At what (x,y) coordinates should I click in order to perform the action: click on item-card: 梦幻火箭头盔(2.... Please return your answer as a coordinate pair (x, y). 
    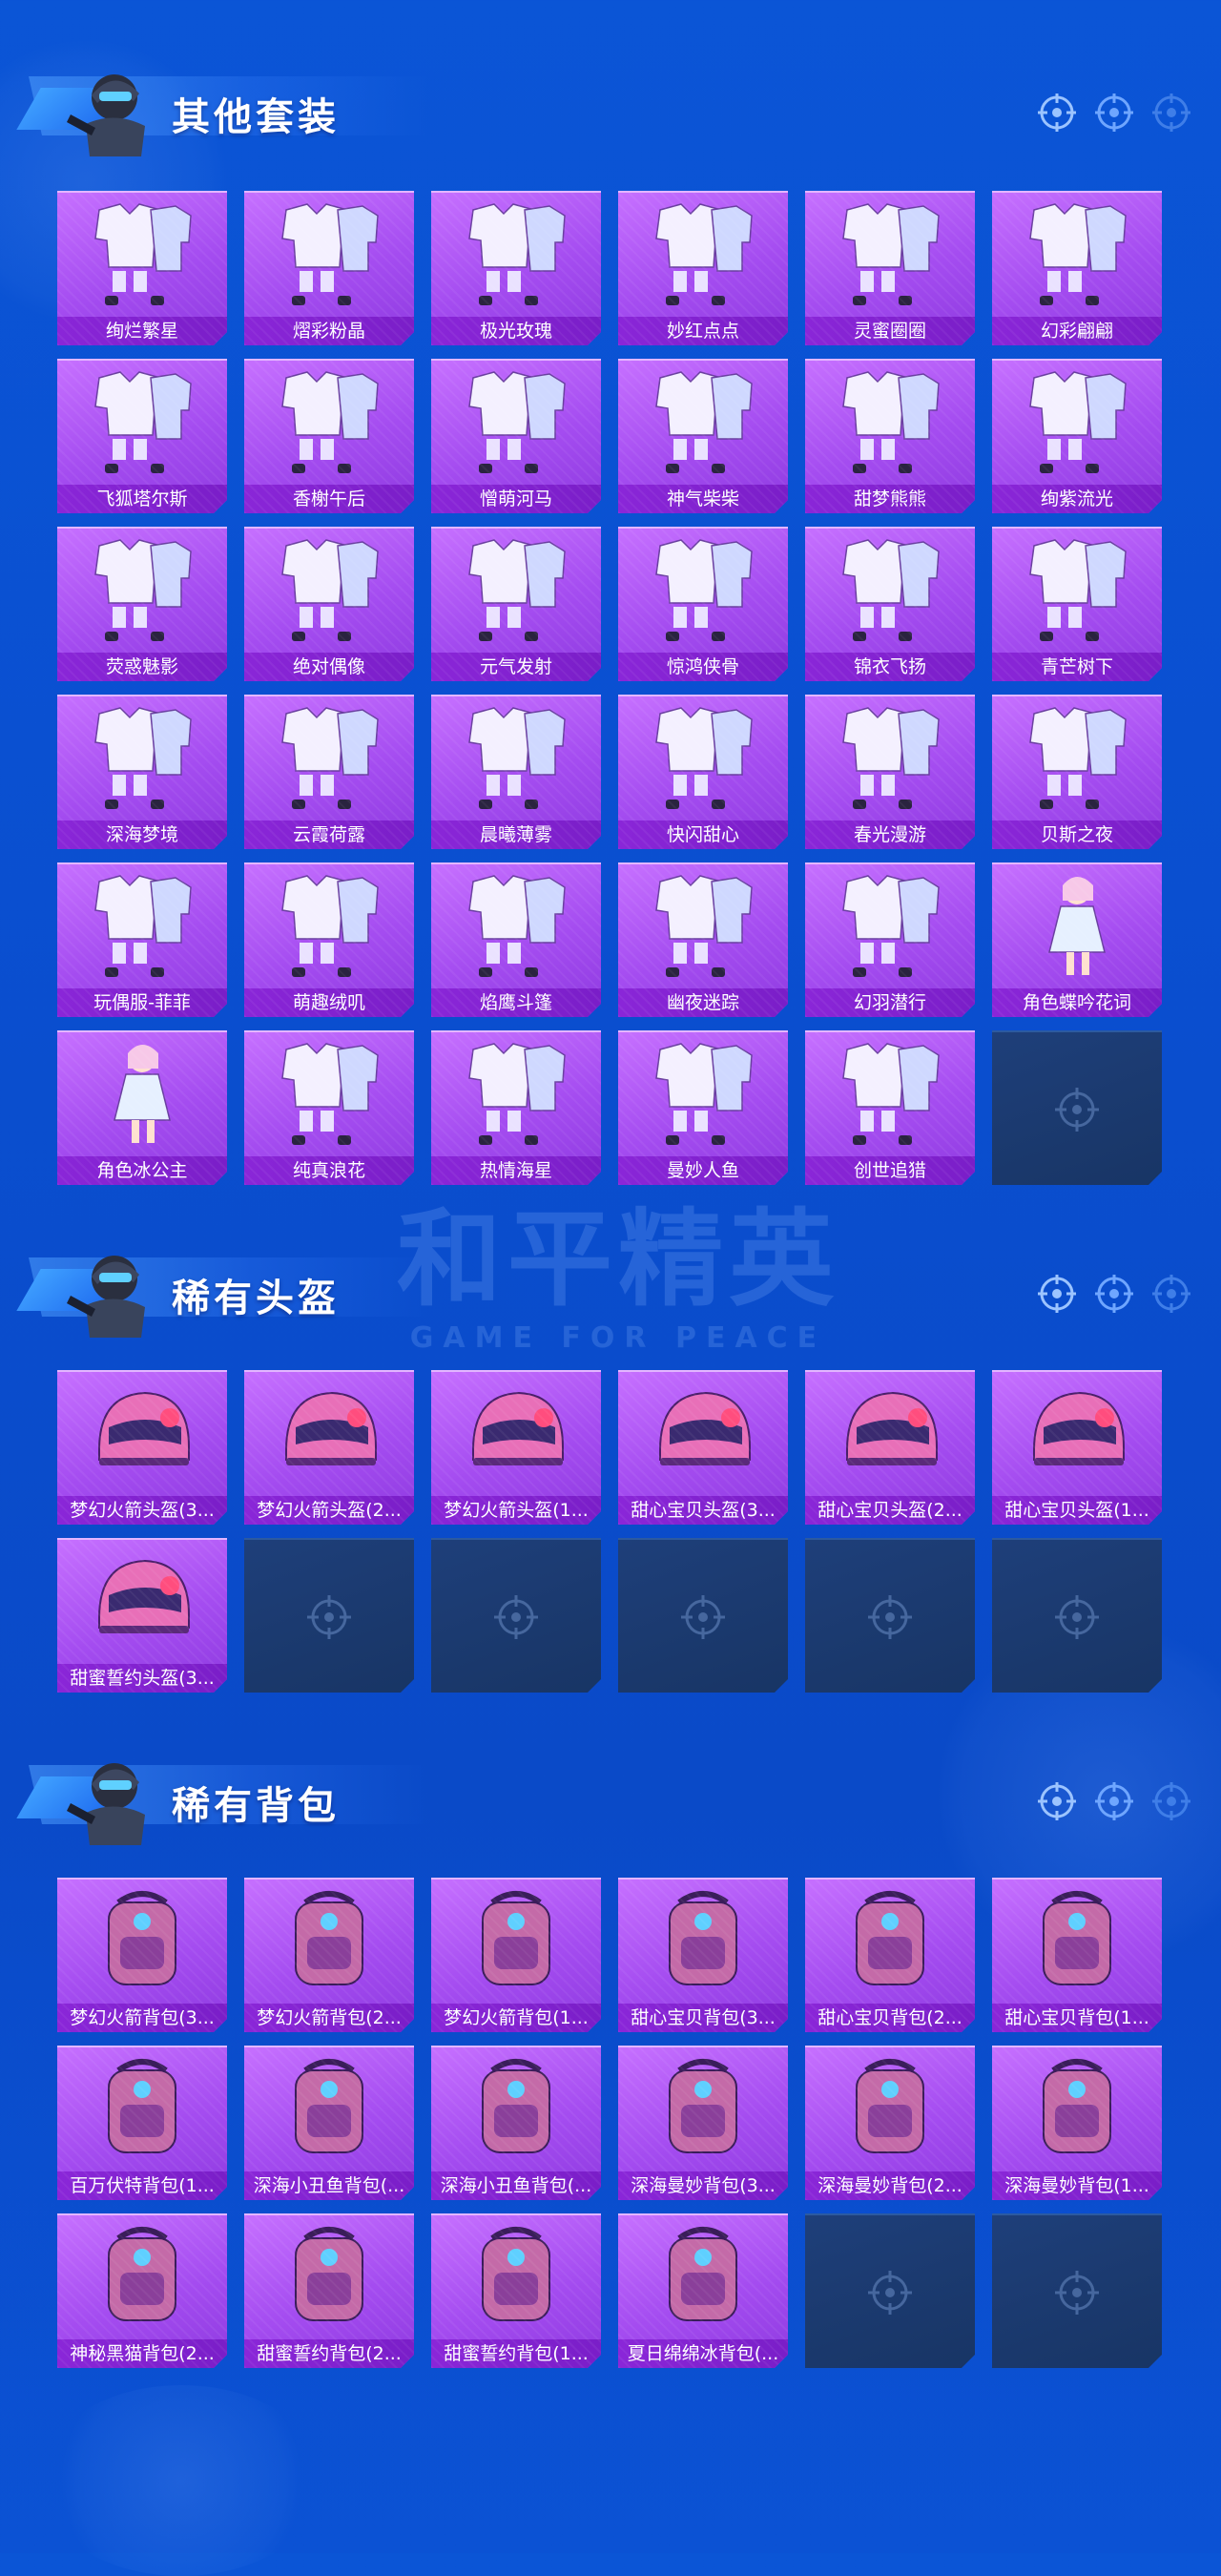
    Looking at the image, I should click on (329, 1447).